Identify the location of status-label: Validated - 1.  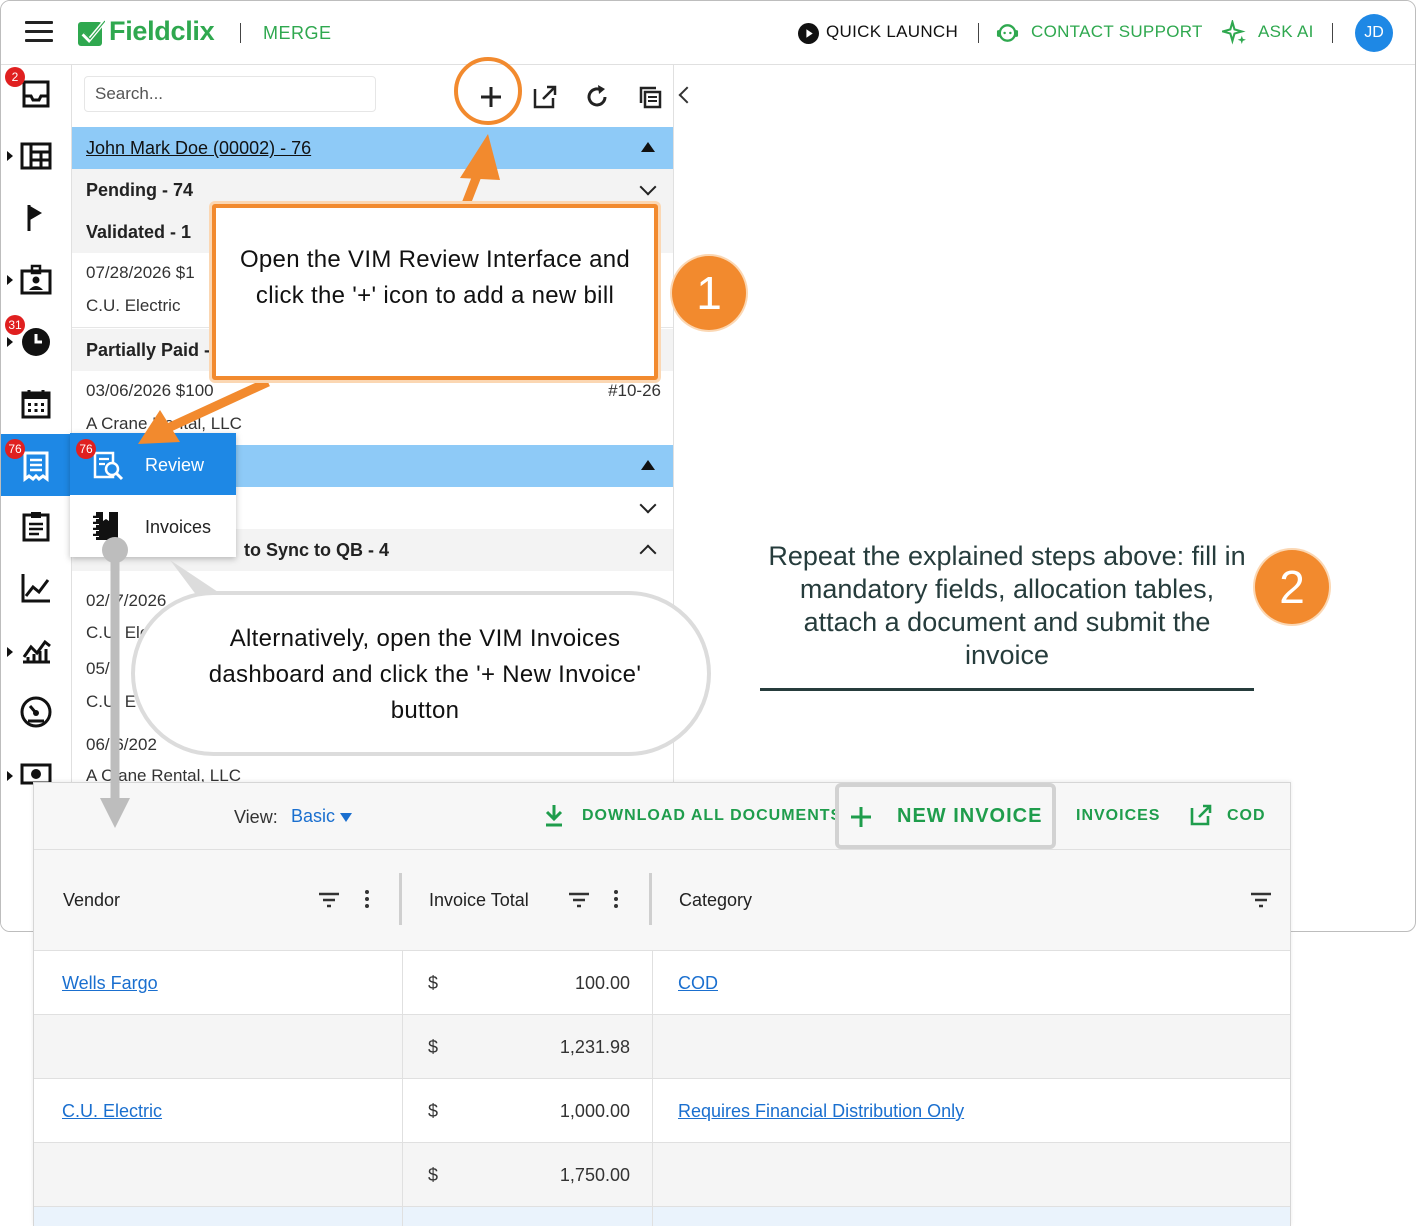
(139, 232).